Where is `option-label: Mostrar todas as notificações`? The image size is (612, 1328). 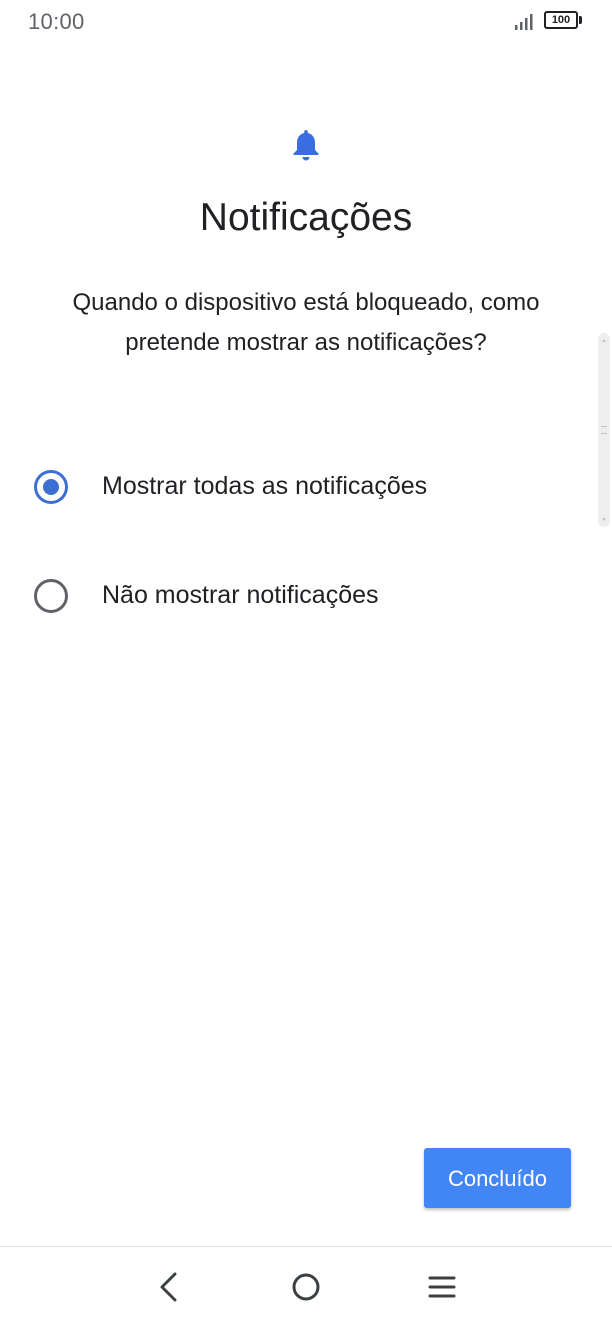 option-label: Mostrar todas as notificações is located at coordinates (265, 486).